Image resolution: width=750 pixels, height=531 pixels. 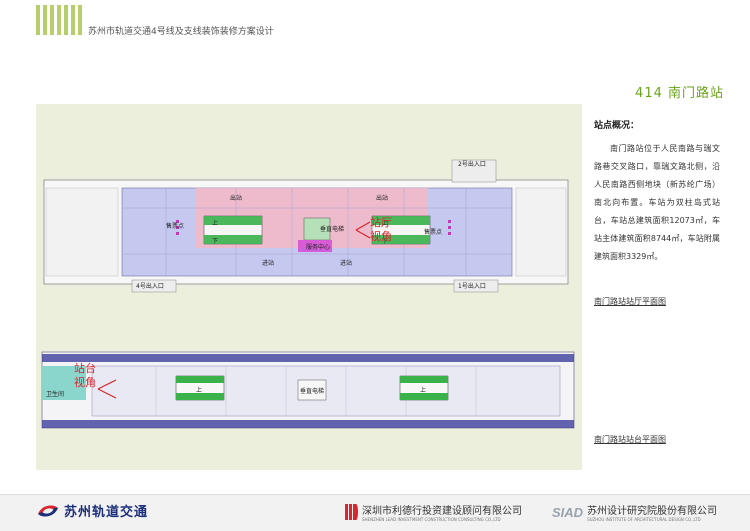 What do you see at coordinates (175, 226) in the screenshot?
I see `ticket-left-label: 售票点` at bounding box center [175, 226].